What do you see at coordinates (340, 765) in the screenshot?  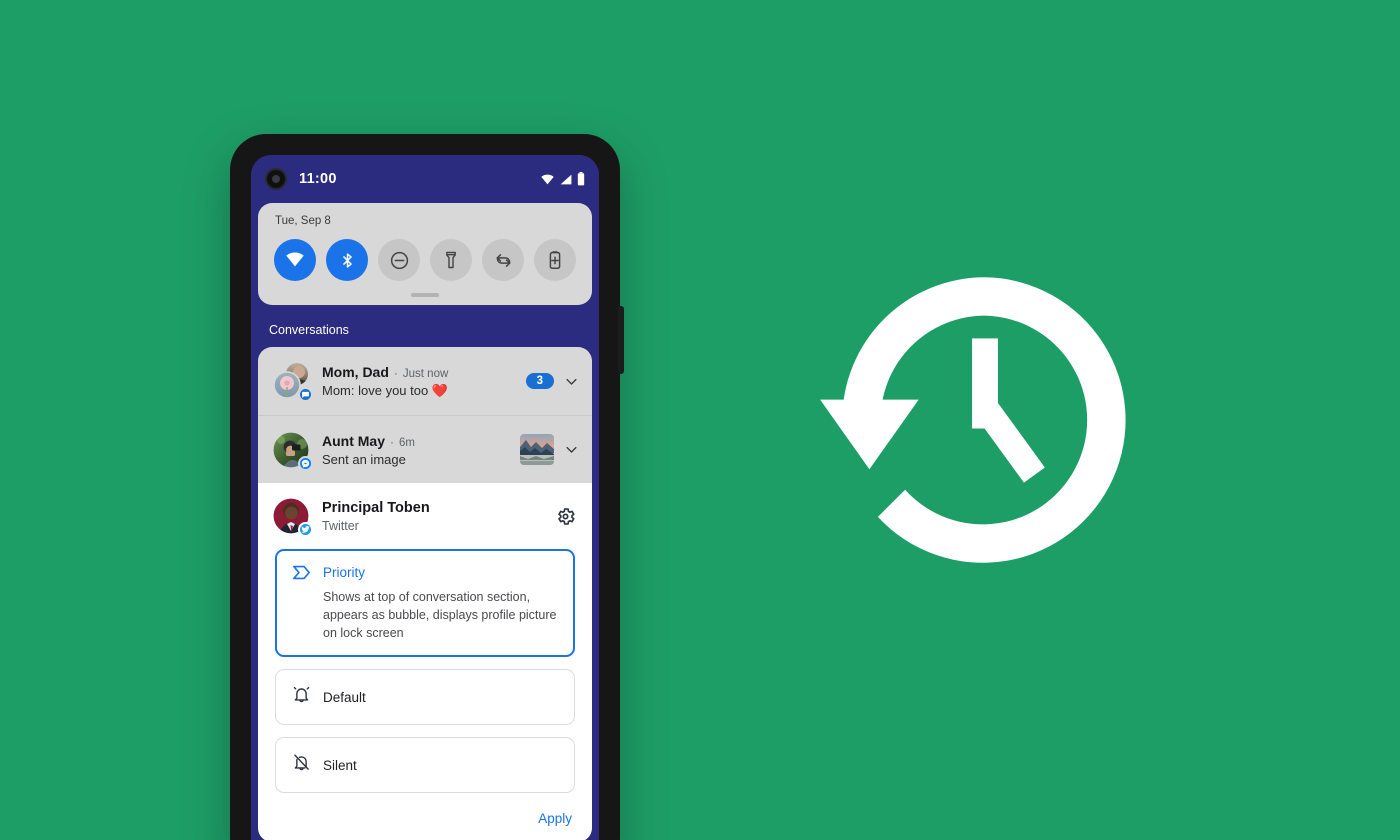 I see `option-label: Silent` at bounding box center [340, 765].